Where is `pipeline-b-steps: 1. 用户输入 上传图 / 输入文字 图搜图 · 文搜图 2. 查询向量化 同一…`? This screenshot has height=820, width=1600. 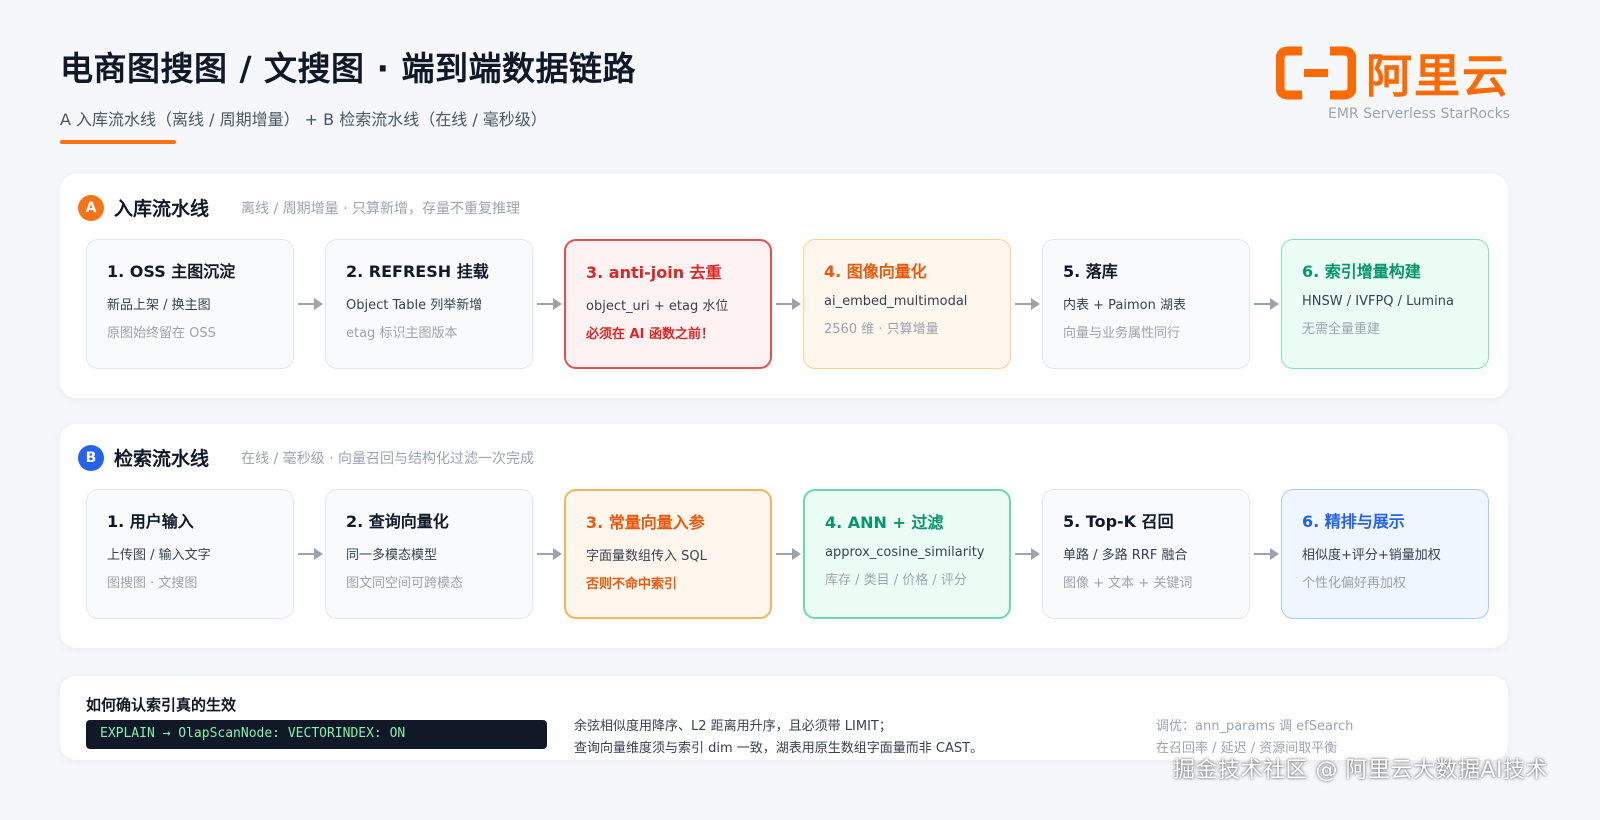 pipeline-b-steps: 1. 用户输入 上传图 / 输入文字 图搜图 · 文搜图 2. 查询向量化 同一… is located at coordinates (787, 554).